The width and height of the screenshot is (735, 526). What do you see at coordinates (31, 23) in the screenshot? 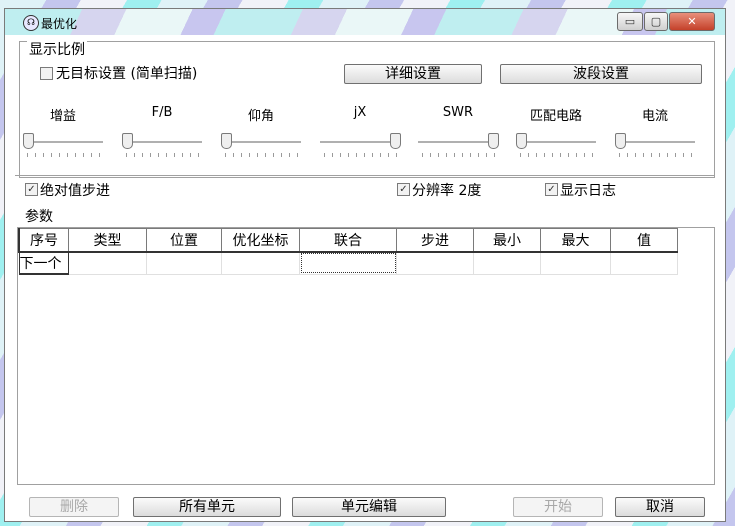
I see `app-icon: ☊` at bounding box center [31, 23].